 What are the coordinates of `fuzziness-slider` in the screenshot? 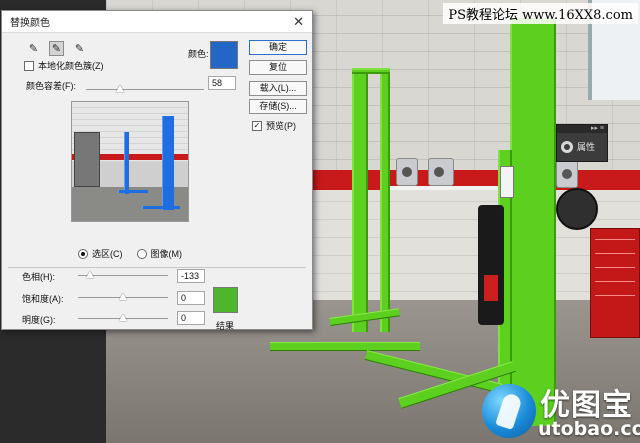 It's located at (145, 88).